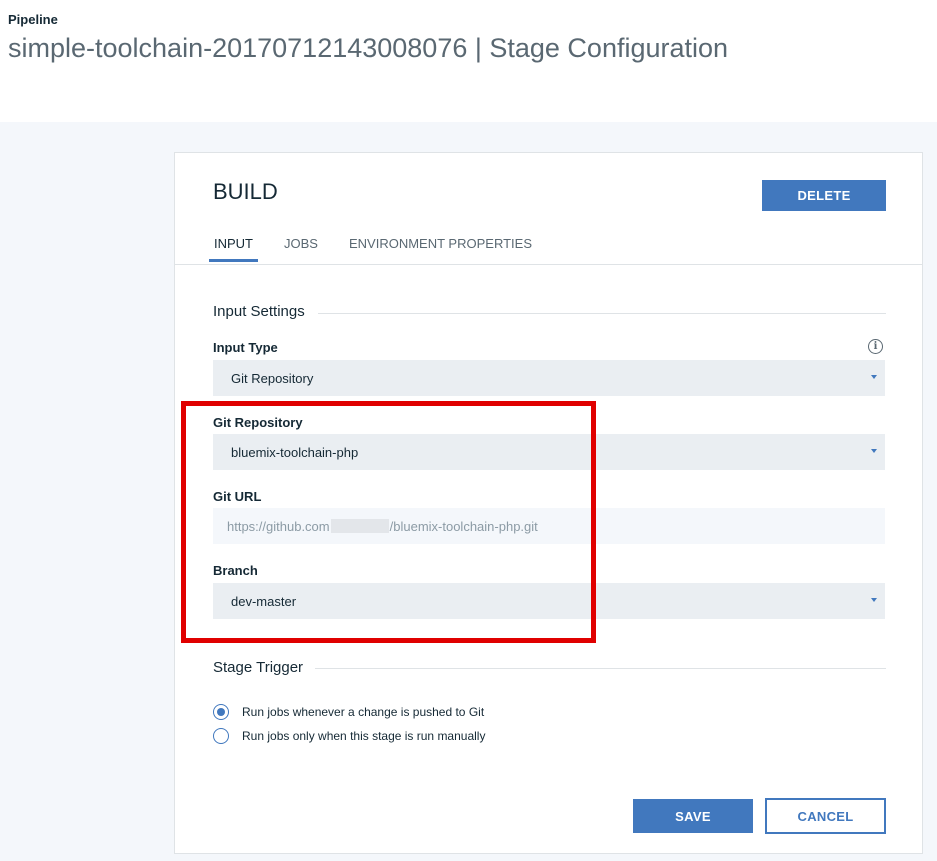  What do you see at coordinates (295, 452) in the screenshot?
I see `git-repository-value: bluemix-toolchain-php` at bounding box center [295, 452].